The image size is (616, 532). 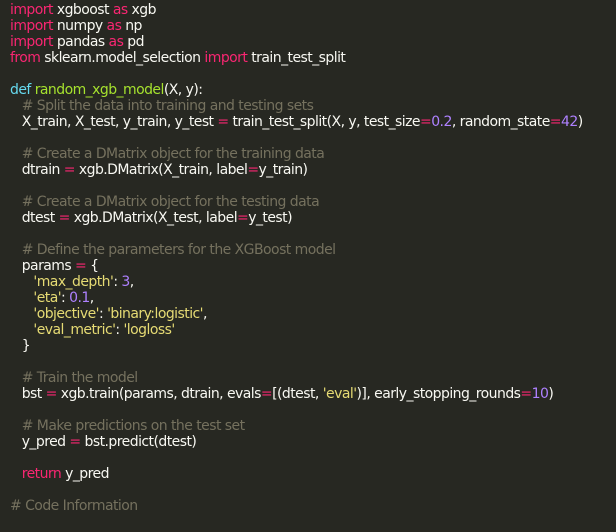 What do you see at coordinates (313, 506) in the screenshot?
I see `code-line: # Code Information` at bounding box center [313, 506].